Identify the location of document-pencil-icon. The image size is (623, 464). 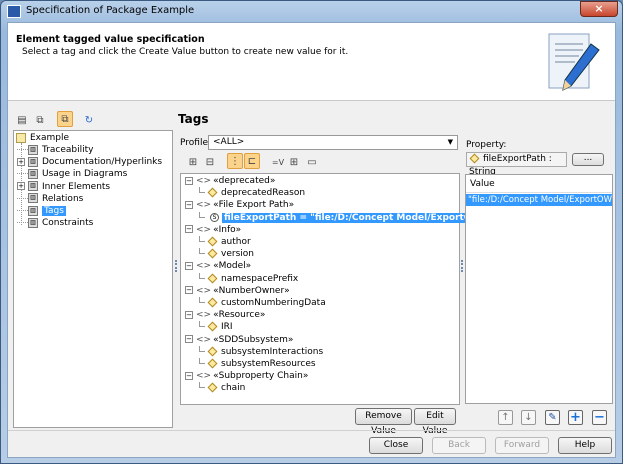
(574, 62).